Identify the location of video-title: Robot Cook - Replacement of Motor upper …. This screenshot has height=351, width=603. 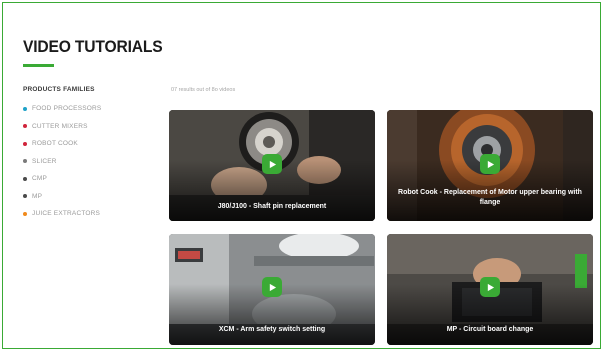
(490, 197).